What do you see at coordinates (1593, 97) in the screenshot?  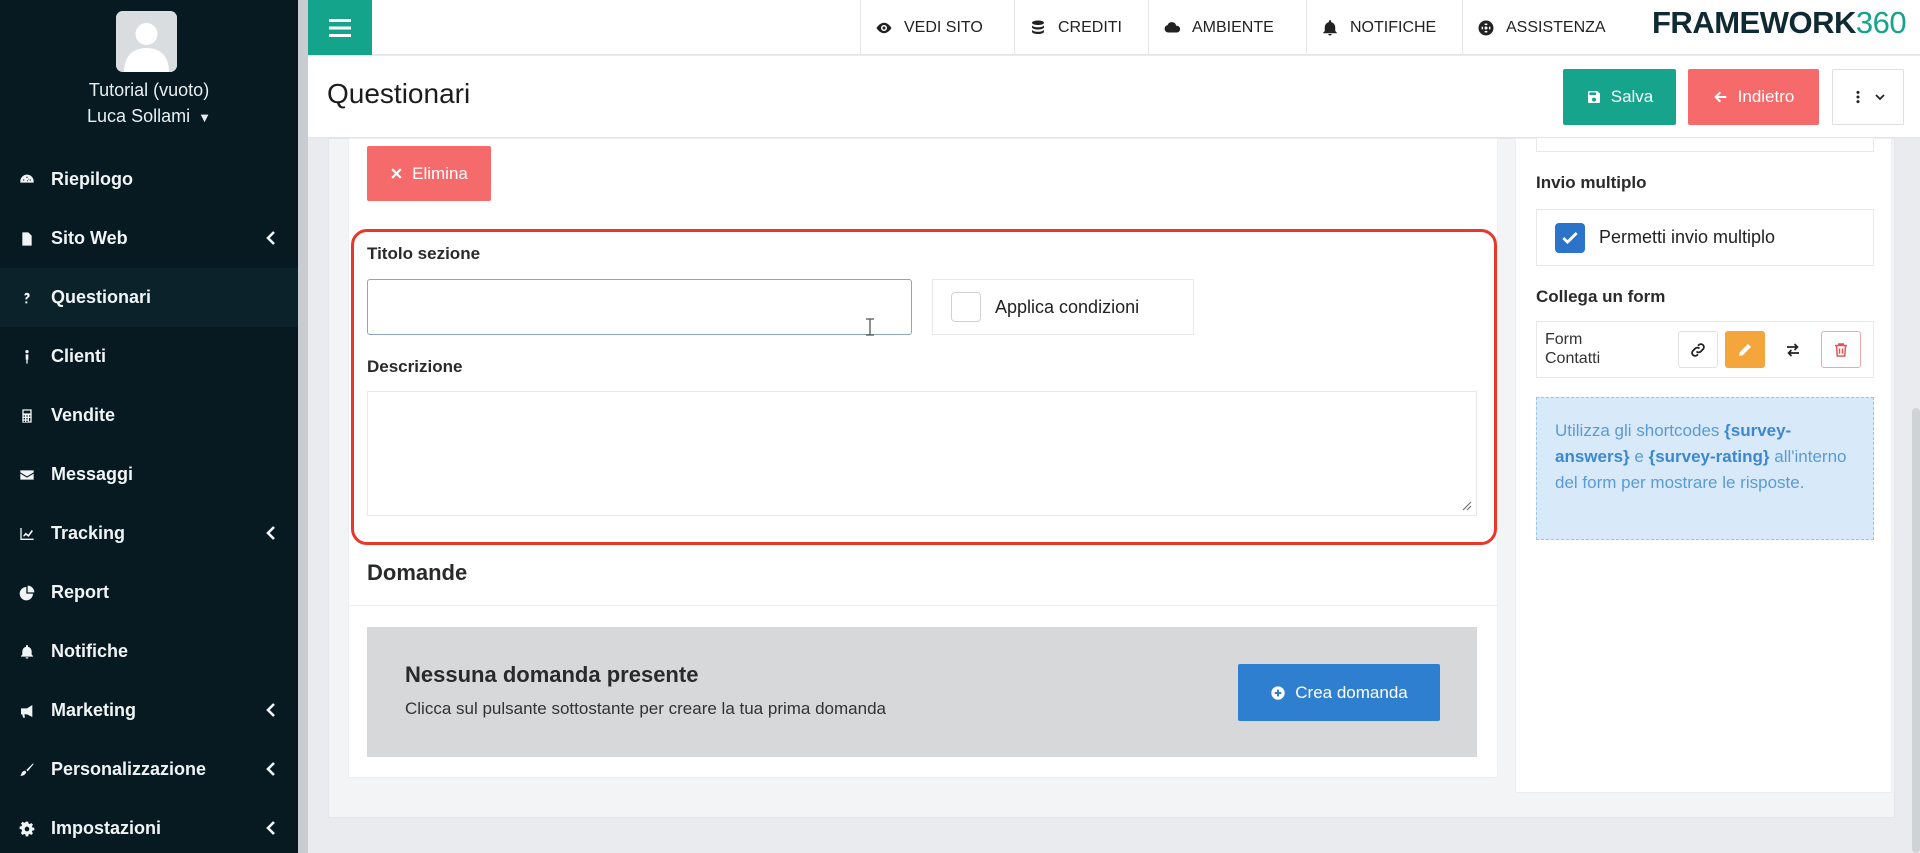 I see `floppy-disk-icon` at bounding box center [1593, 97].